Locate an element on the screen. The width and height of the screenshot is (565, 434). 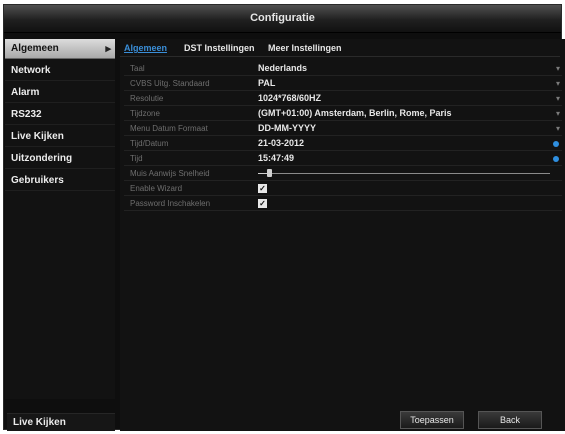
setting-label: Taal is located at coordinates (137, 68).